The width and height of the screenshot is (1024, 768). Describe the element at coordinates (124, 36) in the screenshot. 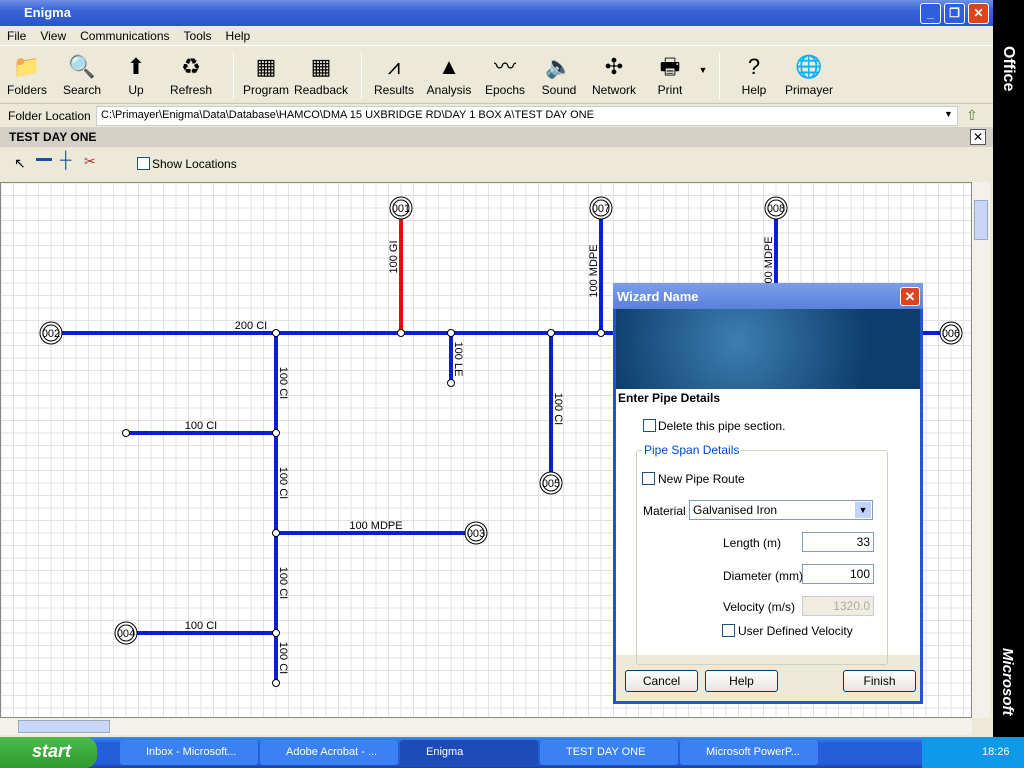

I see `menu-communications: Communications` at that location.